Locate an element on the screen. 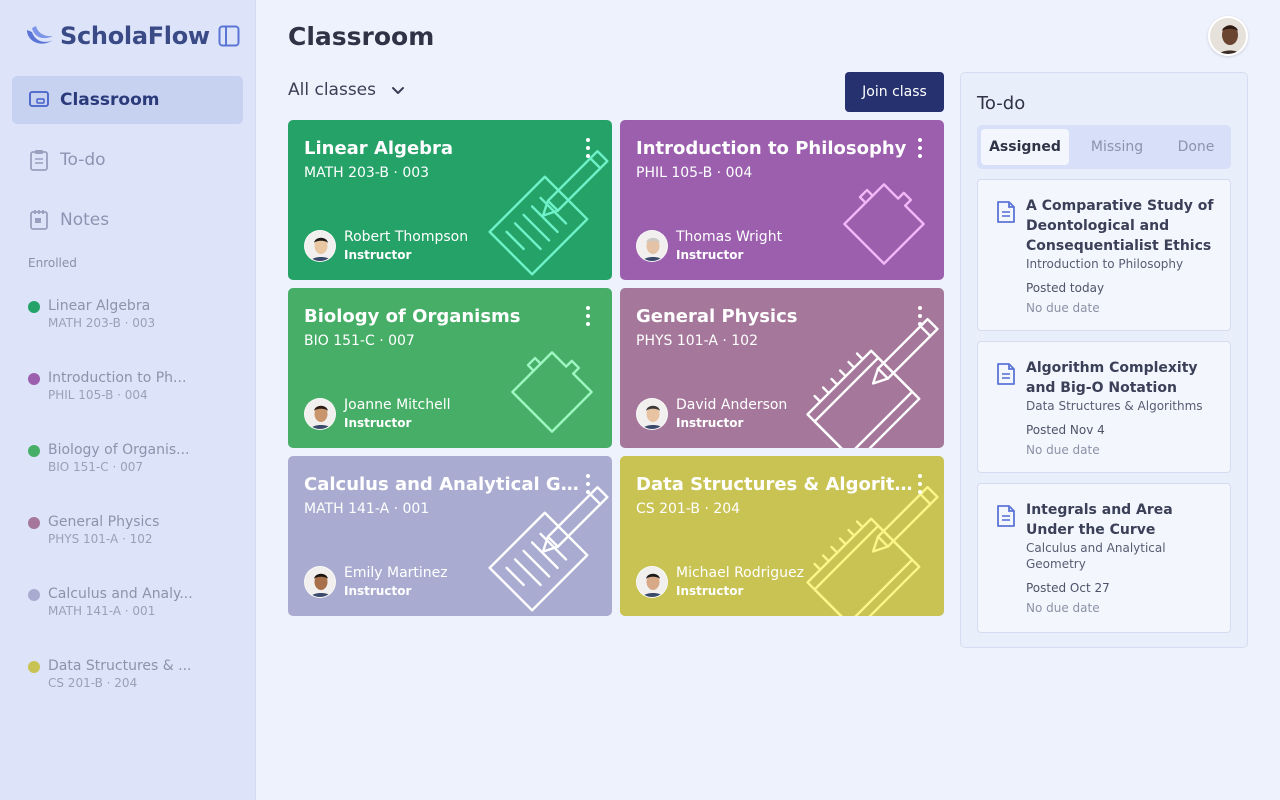 This screenshot has width=1280, height=800. class-card-code: CS 201-B · 204 is located at coordinates (688, 509).